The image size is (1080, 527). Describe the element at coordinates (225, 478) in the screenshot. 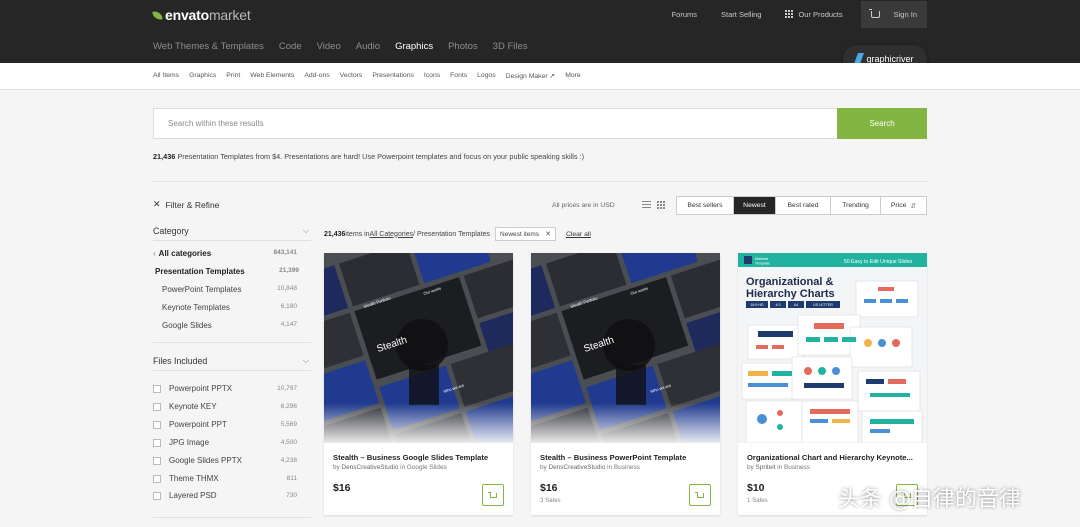

I see `filter-theme-thmx: Theme THMX 811` at that location.